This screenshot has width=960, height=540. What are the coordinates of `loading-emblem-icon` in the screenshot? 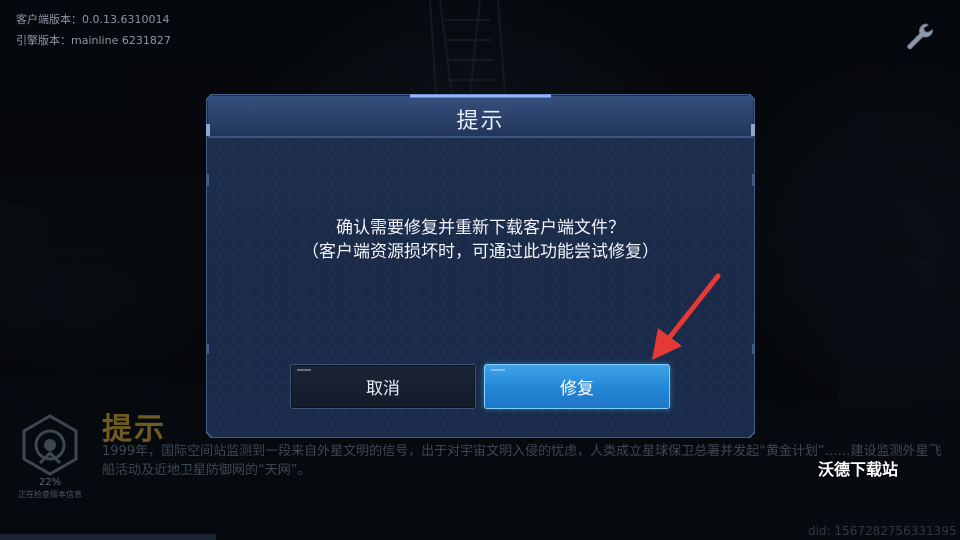 It's located at (50, 445).